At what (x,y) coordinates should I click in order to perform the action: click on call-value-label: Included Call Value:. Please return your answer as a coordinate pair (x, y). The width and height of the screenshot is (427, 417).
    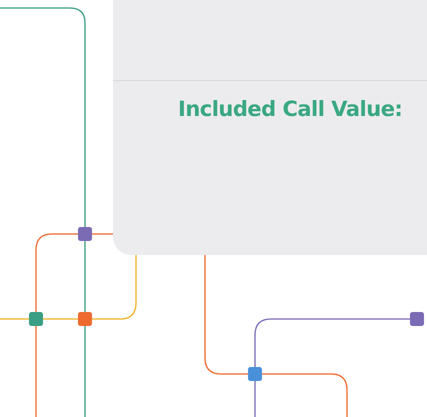
    Looking at the image, I should click on (290, 109).